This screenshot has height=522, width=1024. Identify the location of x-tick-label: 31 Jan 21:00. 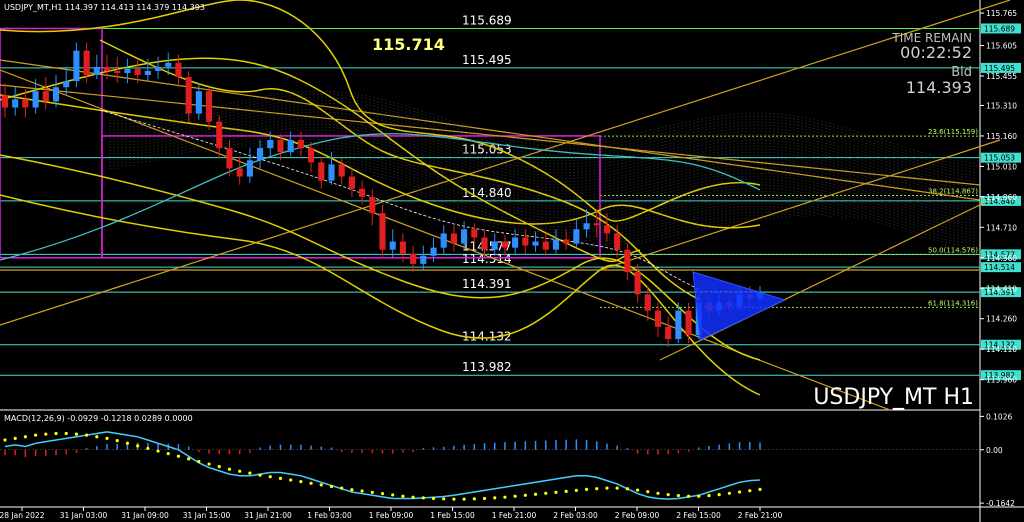
(268, 515).